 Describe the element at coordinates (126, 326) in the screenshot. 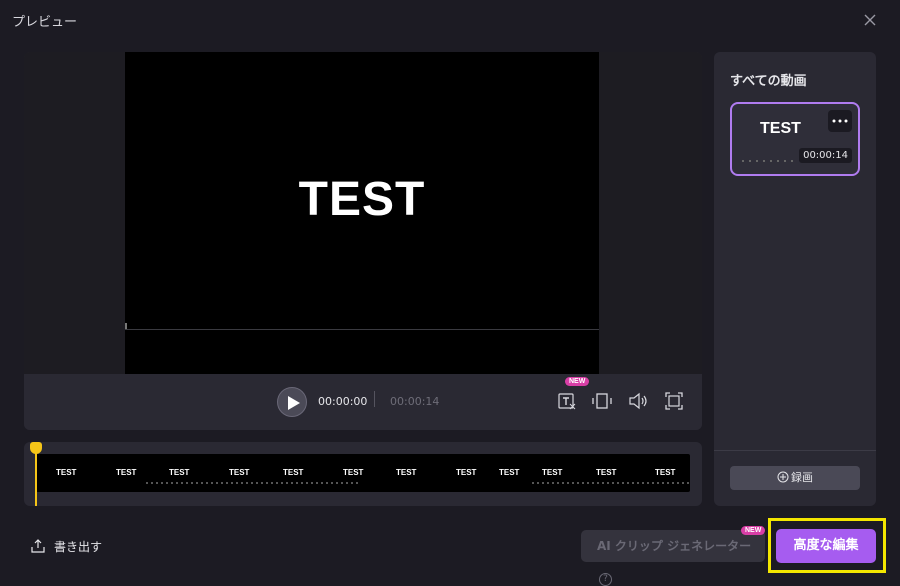

I see `frame-marker` at that location.